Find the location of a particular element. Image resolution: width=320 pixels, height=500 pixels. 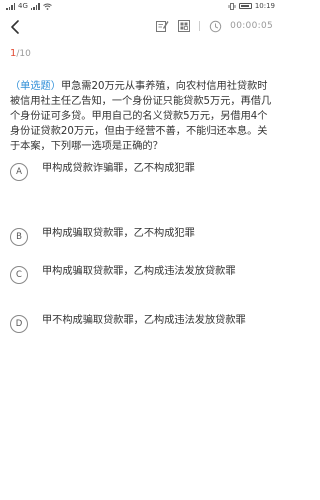

edit-note-icon is located at coordinates (162, 26).